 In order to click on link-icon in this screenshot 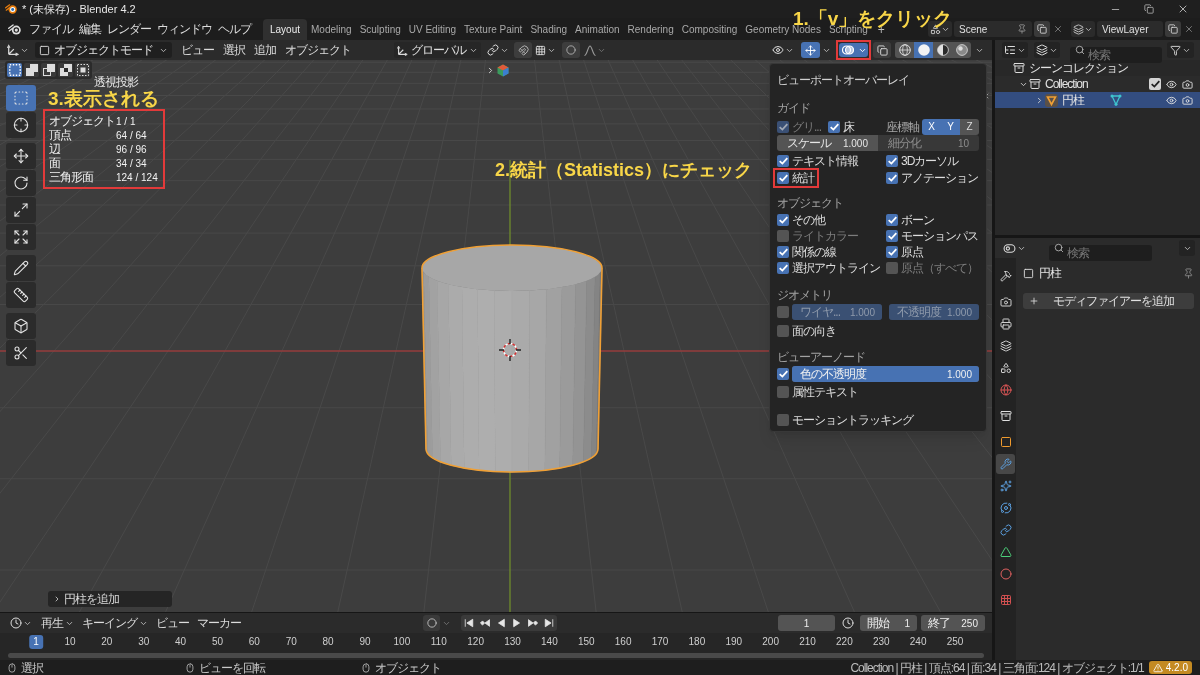, I will do `click(1005, 530)`.